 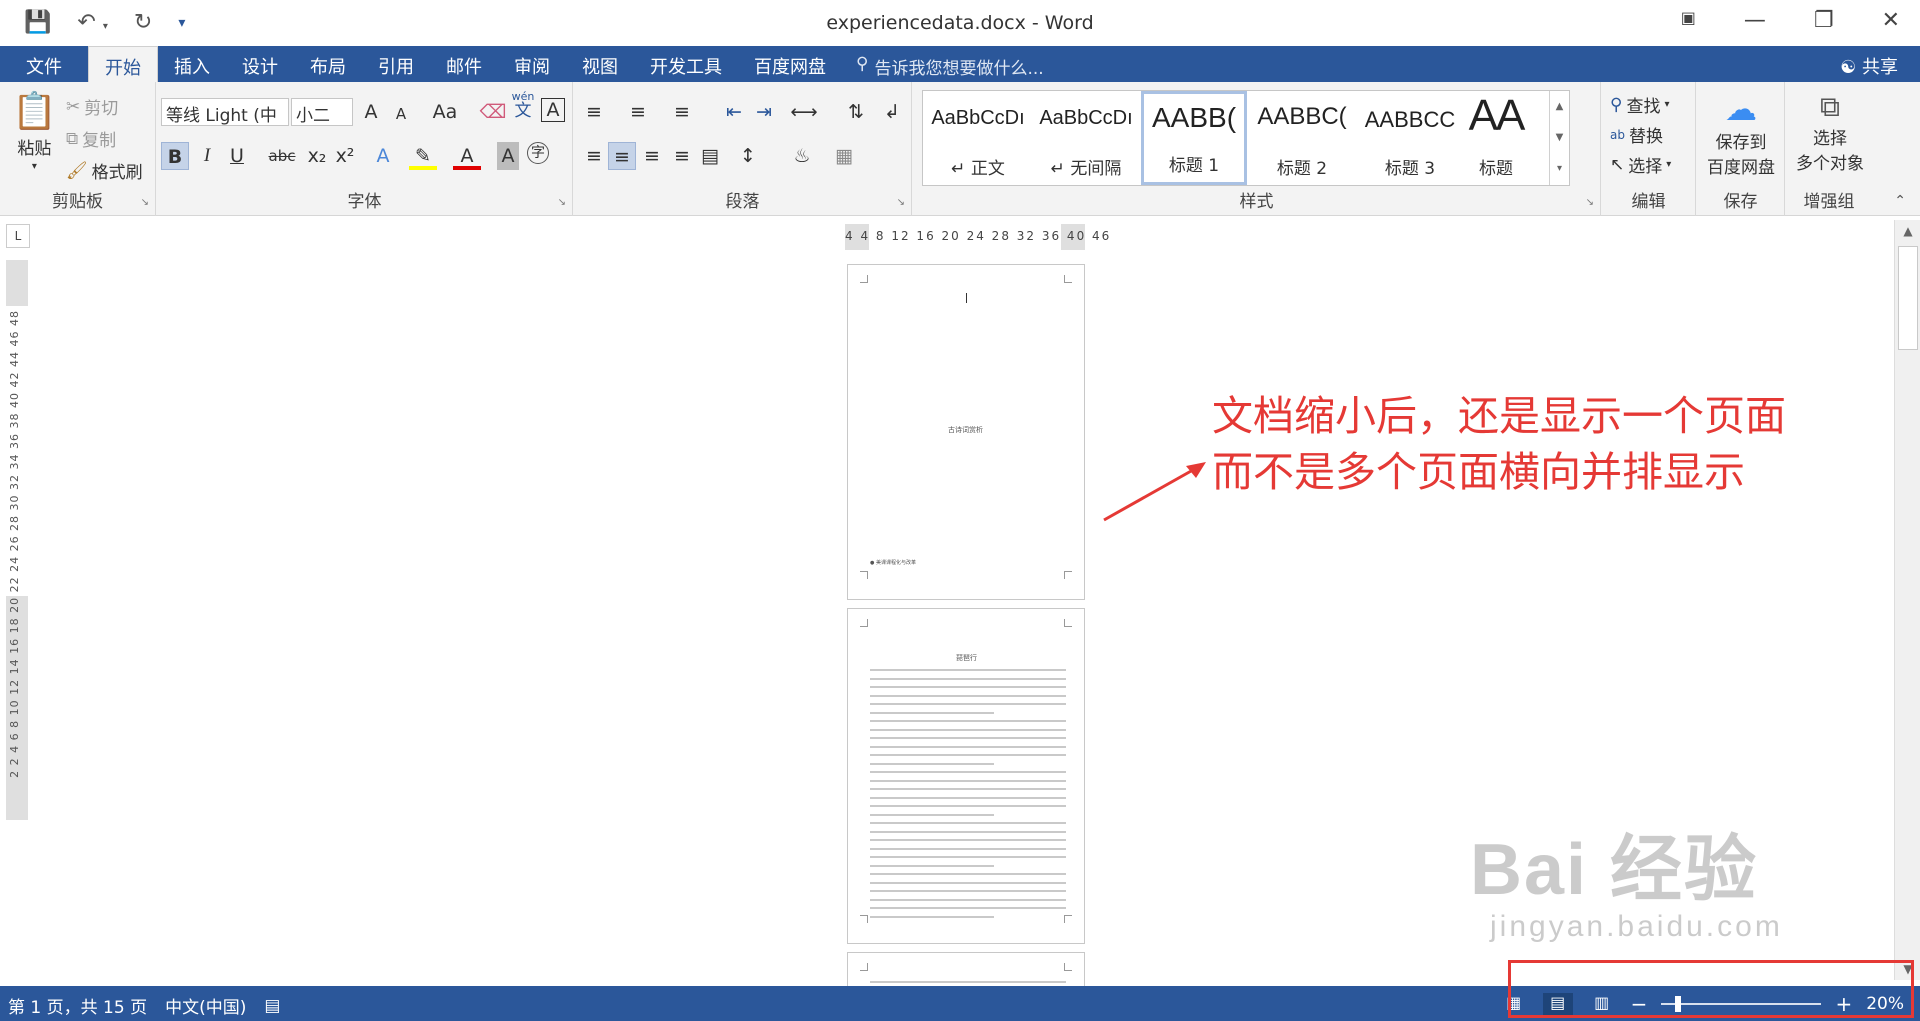 I want to click on window-controls: ▣ — ❐ ✕, so click(x=1790, y=20).